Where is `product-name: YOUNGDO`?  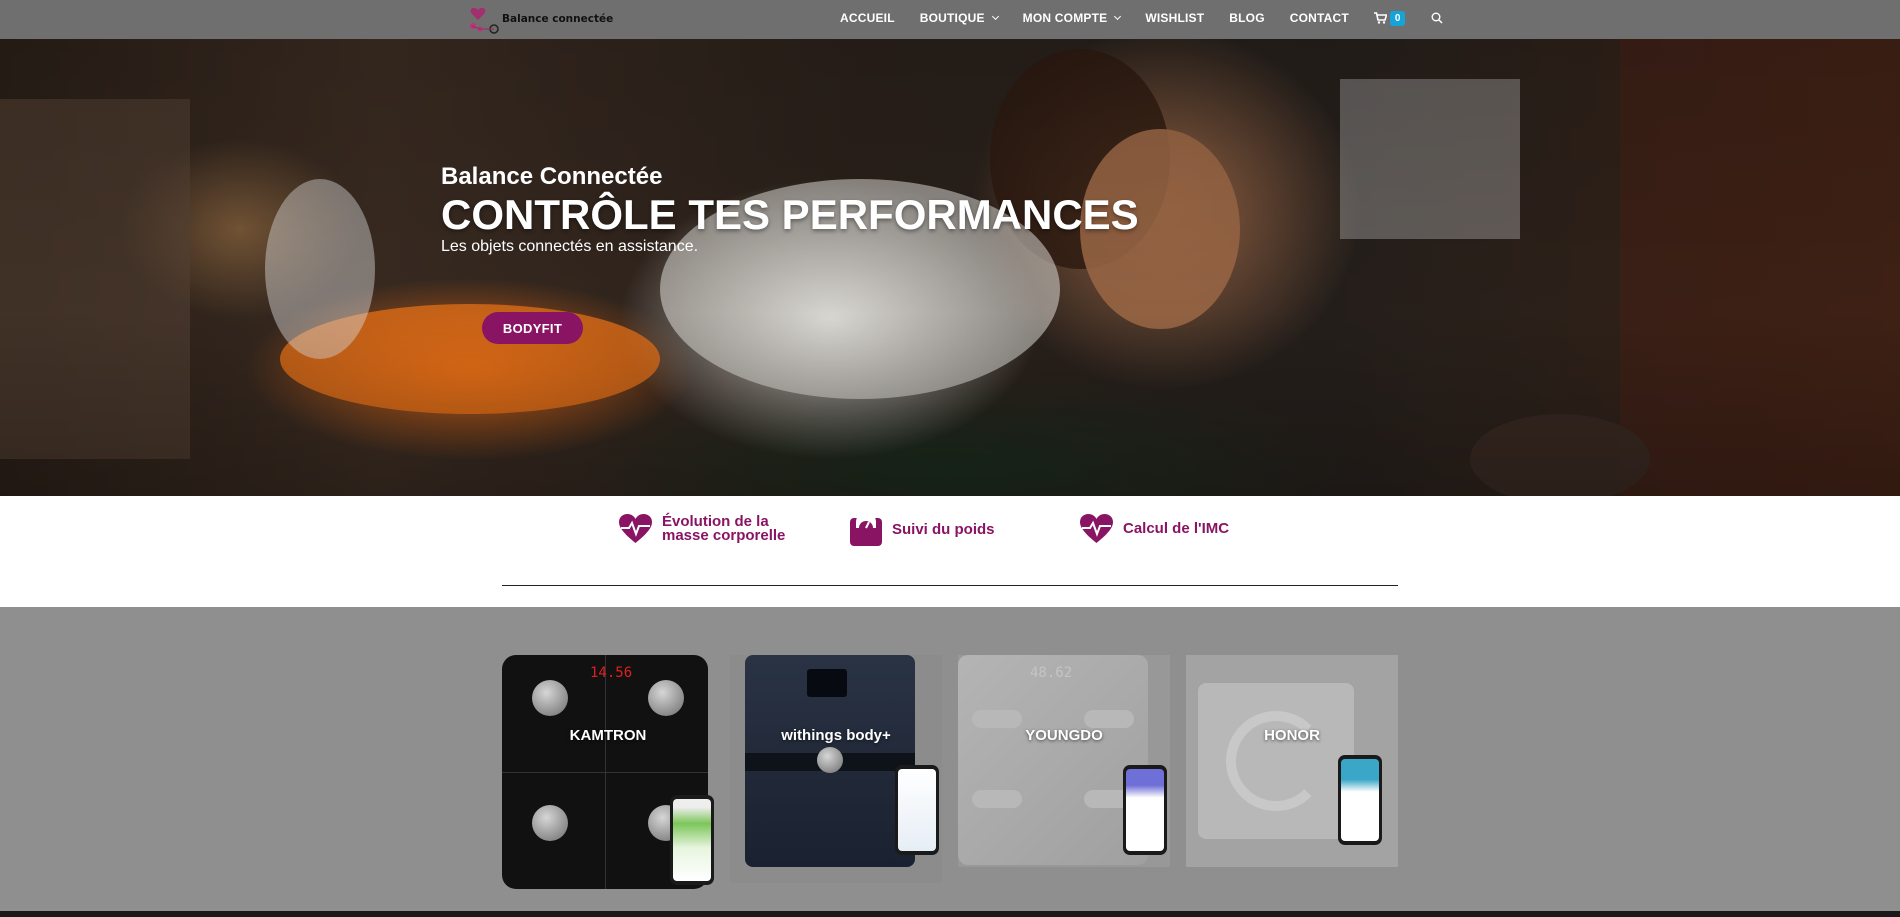 product-name: YOUNGDO is located at coordinates (1064, 735).